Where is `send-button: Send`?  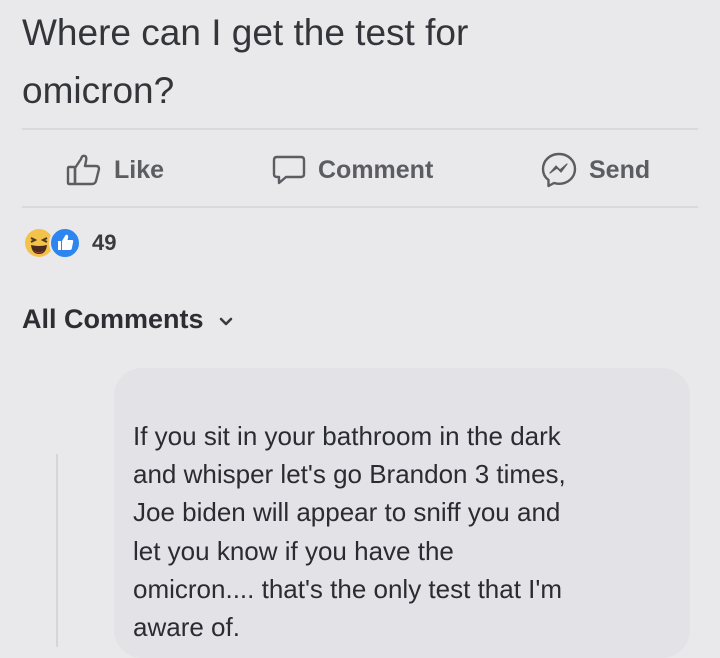
send-button: Send is located at coordinates (595, 170).